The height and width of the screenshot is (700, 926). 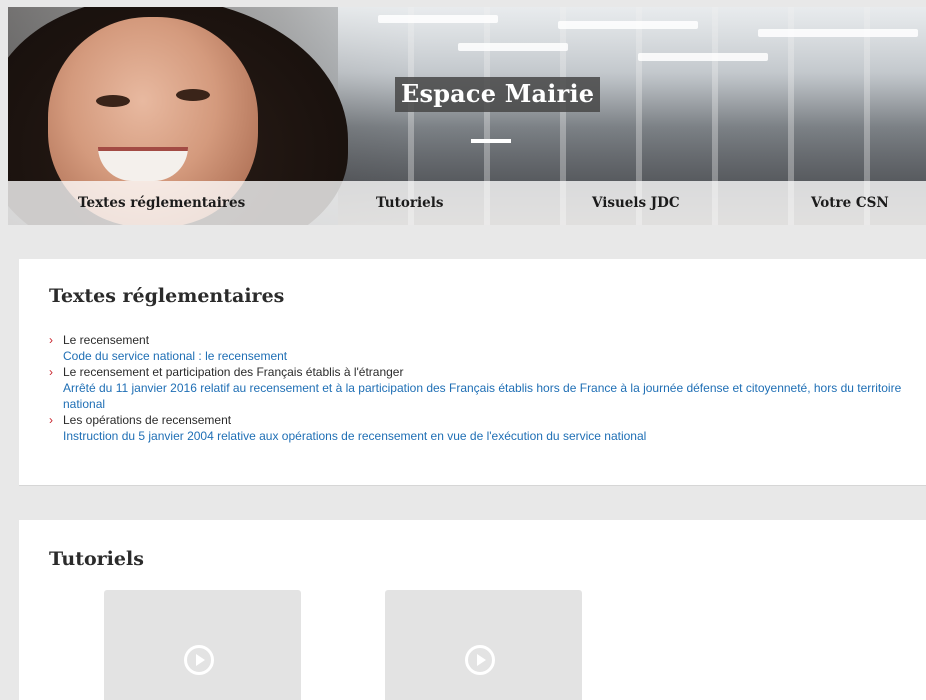 I want to click on nav-item-votre-csn: Votre CSN, so click(x=850, y=203).